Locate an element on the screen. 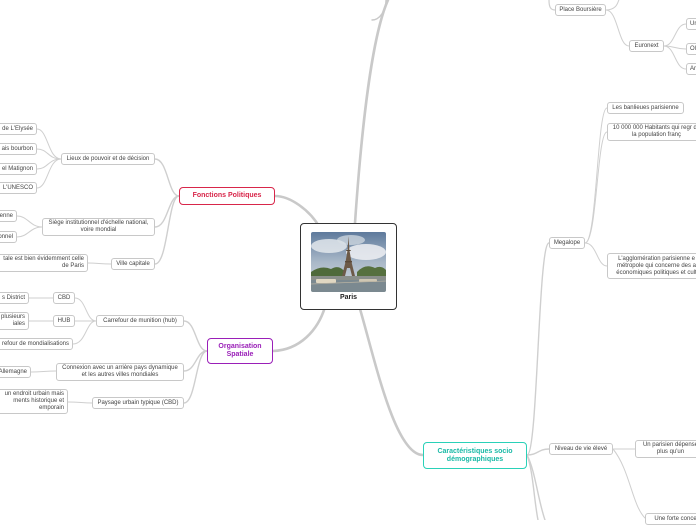  root-title: Paris is located at coordinates (348, 297).